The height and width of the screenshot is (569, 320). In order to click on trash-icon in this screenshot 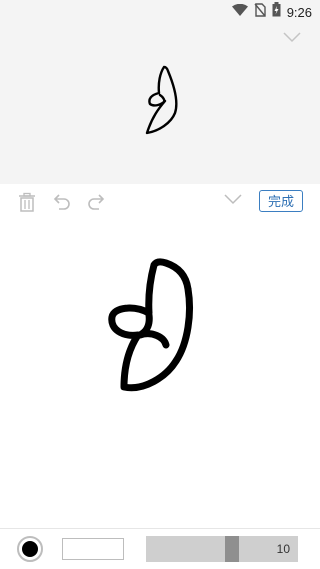, I will do `click(28, 202)`.